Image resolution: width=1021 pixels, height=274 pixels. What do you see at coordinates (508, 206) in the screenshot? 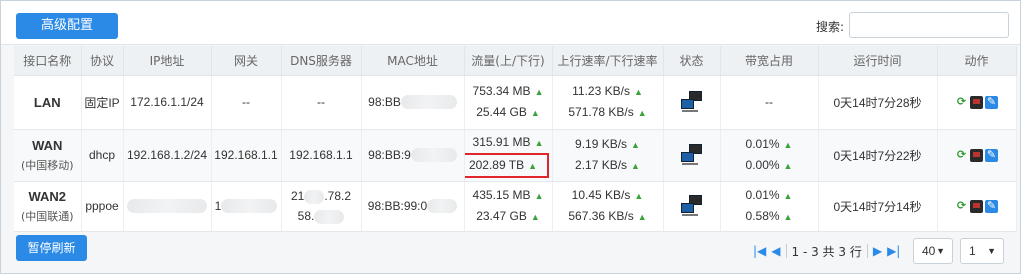
I see `traffic-cell: 435.15 MB ▲ 23.47 GB ▲` at bounding box center [508, 206].